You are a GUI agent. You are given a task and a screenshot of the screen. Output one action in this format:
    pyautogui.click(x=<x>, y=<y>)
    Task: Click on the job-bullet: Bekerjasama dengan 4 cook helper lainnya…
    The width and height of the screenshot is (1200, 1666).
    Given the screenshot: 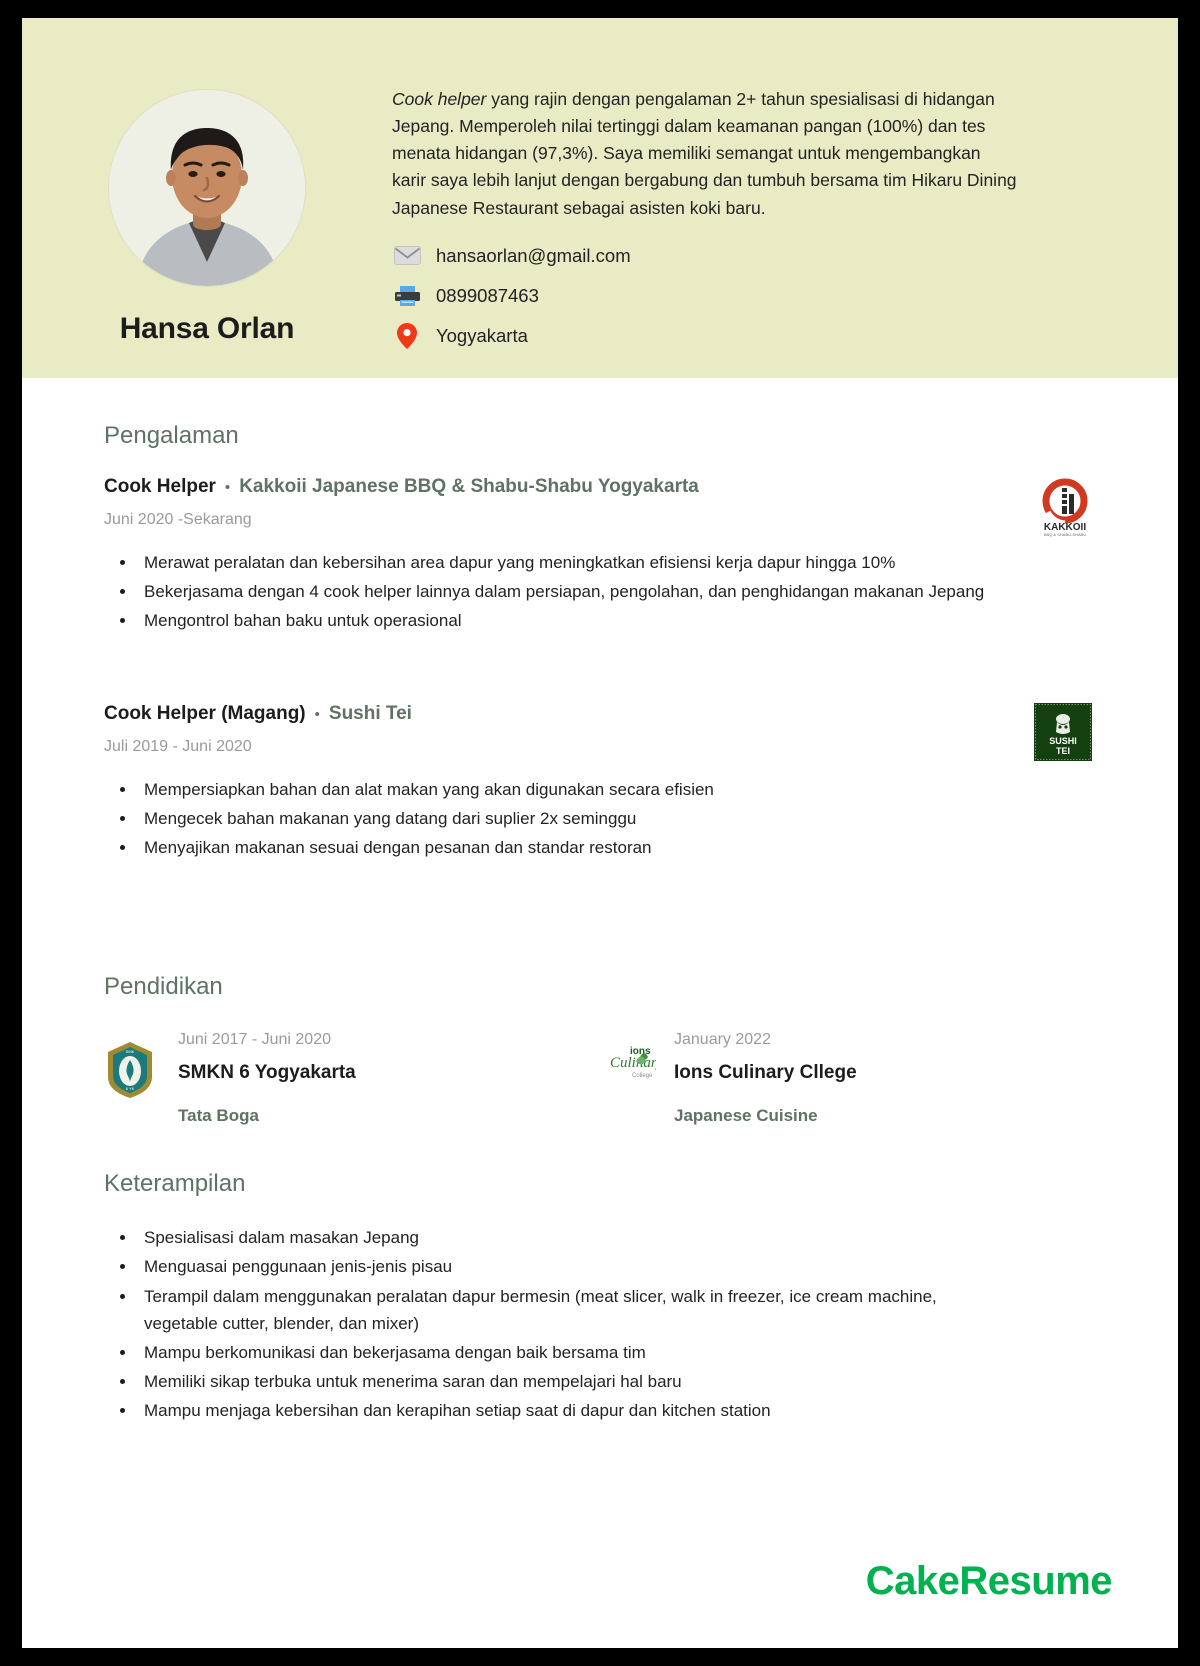 What is the action you would take?
    pyautogui.click(x=567, y=591)
    